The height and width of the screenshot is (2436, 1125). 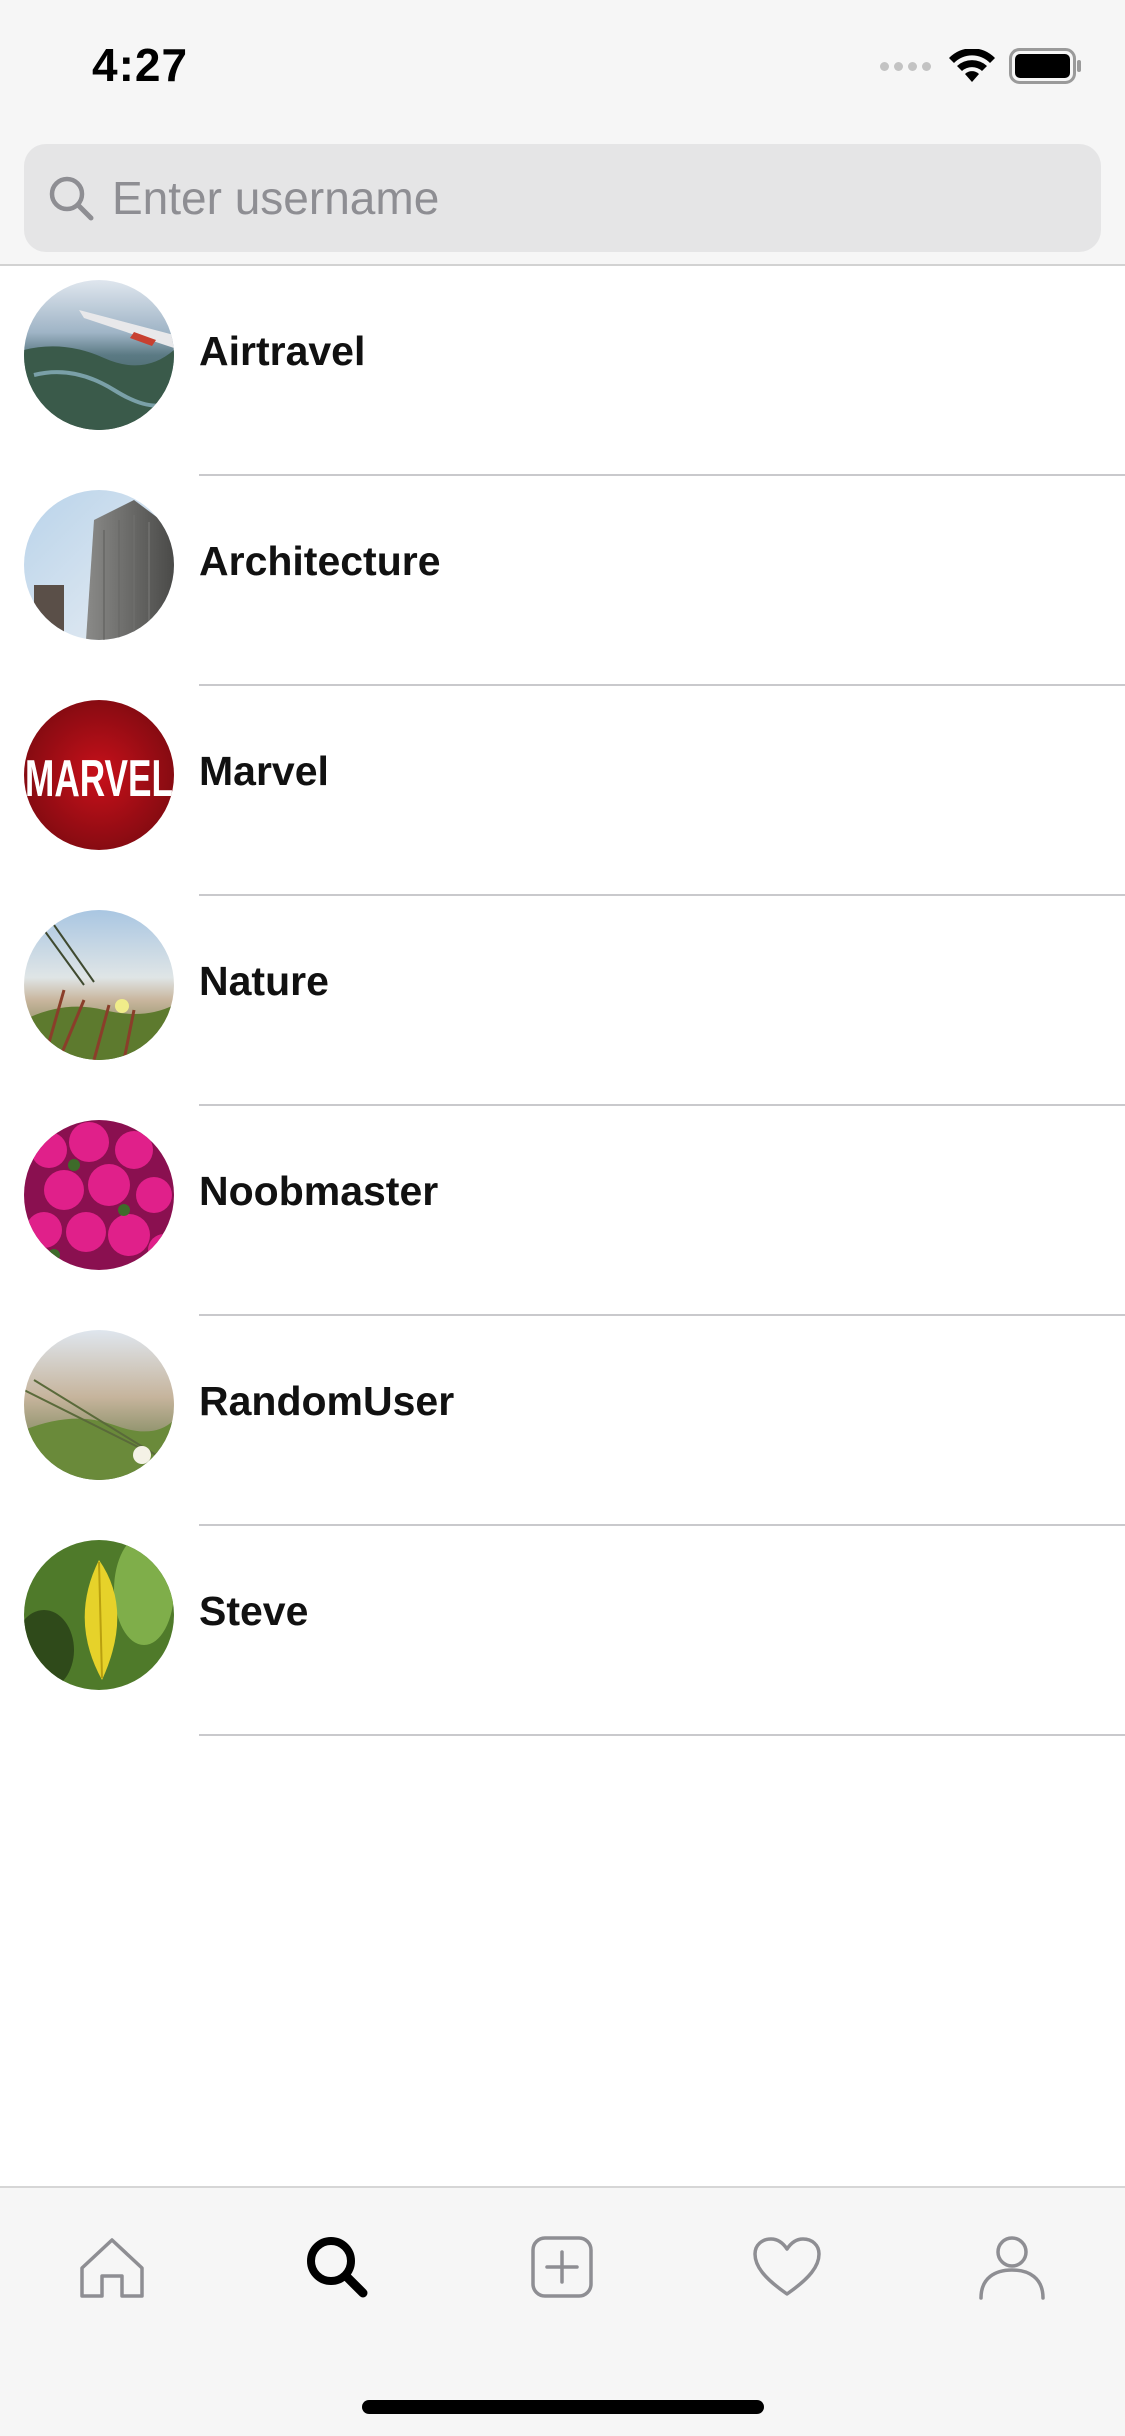 I want to click on search-field, so click(x=562, y=198).